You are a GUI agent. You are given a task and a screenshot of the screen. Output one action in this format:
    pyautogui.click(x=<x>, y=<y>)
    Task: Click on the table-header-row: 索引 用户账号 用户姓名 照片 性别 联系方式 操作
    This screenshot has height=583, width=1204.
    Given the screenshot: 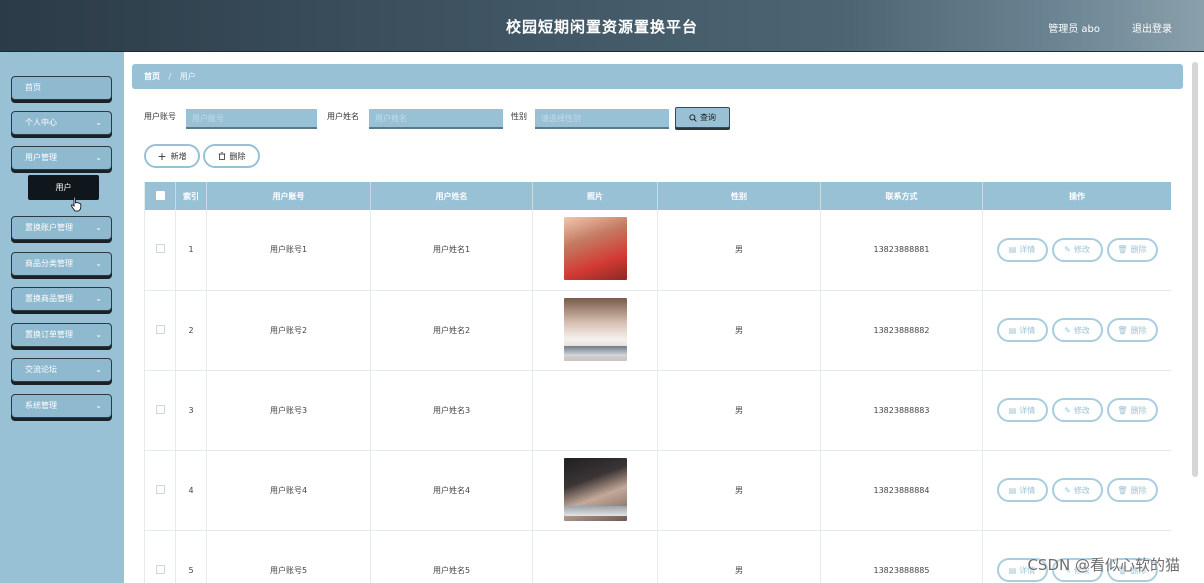 What is the action you would take?
    pyautogui.click(x=657, y=196)
    